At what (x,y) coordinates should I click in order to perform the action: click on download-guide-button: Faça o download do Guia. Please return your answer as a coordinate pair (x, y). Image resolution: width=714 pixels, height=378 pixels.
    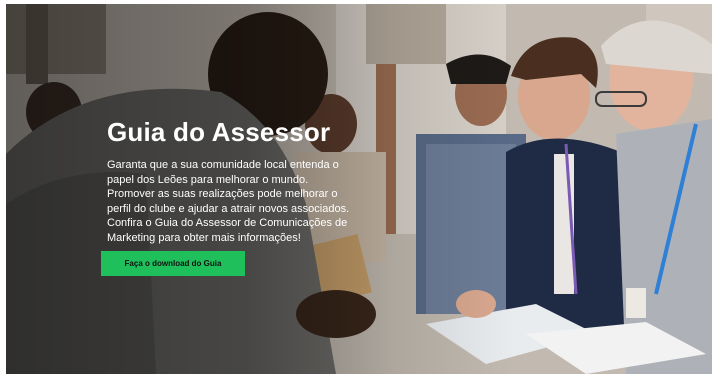
    Looking at the image, I should click on (173, 263).